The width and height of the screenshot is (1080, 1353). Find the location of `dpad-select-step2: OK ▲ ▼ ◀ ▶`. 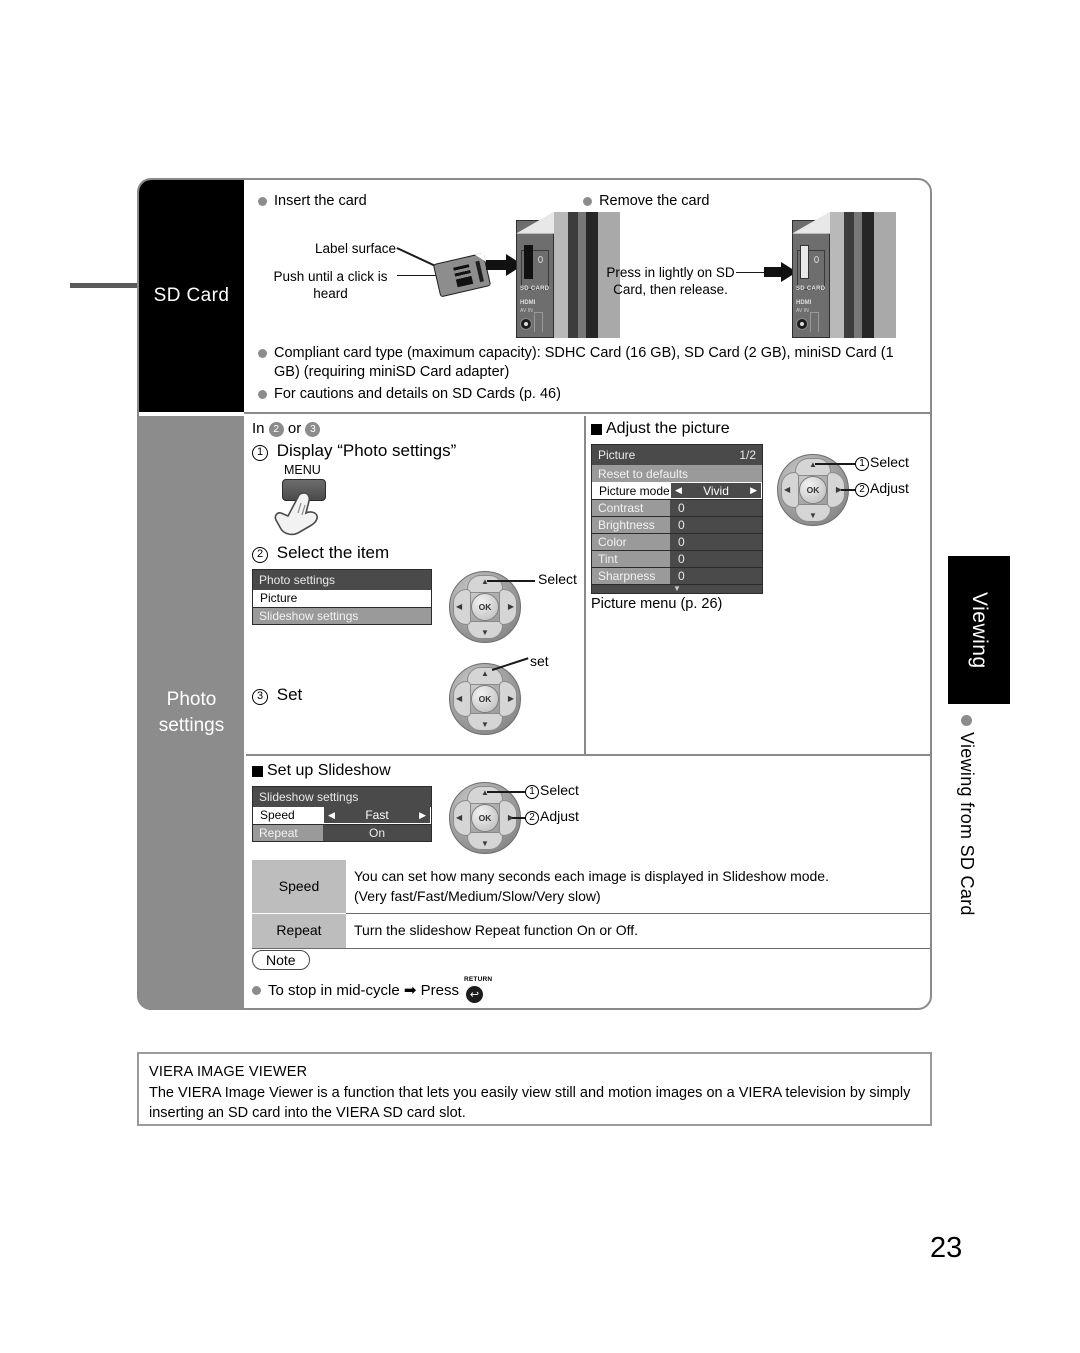

dpad-select-step2: OK ▲ ▼ ◀ ▶ is located at coordinates (485, 607).